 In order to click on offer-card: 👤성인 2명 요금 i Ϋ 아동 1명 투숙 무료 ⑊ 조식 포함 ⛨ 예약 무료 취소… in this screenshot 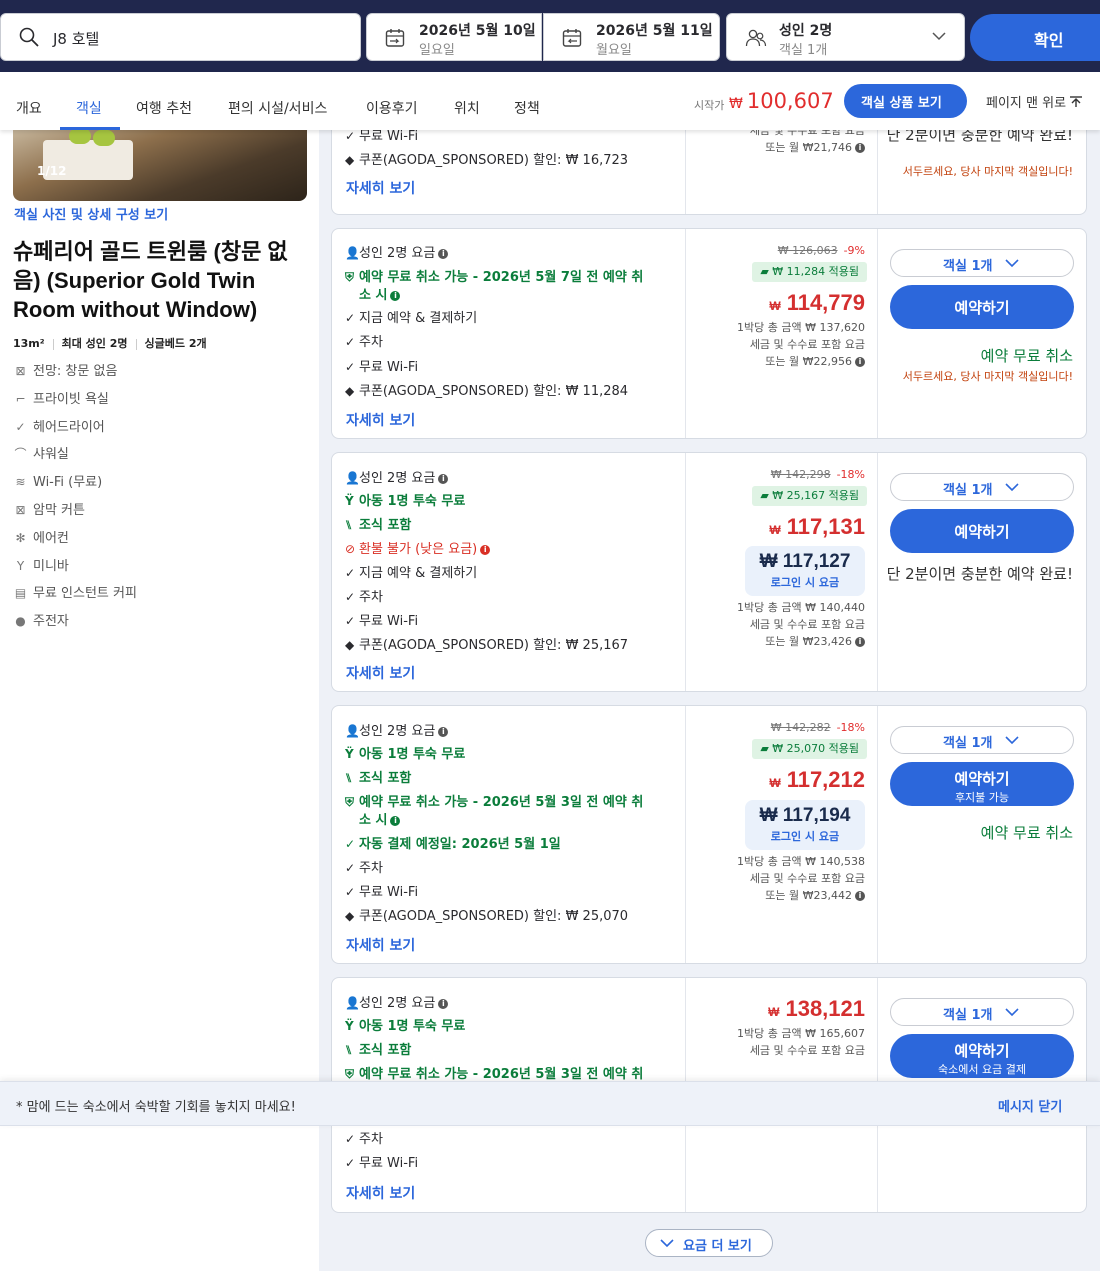, I will do `click(709, 834)`.